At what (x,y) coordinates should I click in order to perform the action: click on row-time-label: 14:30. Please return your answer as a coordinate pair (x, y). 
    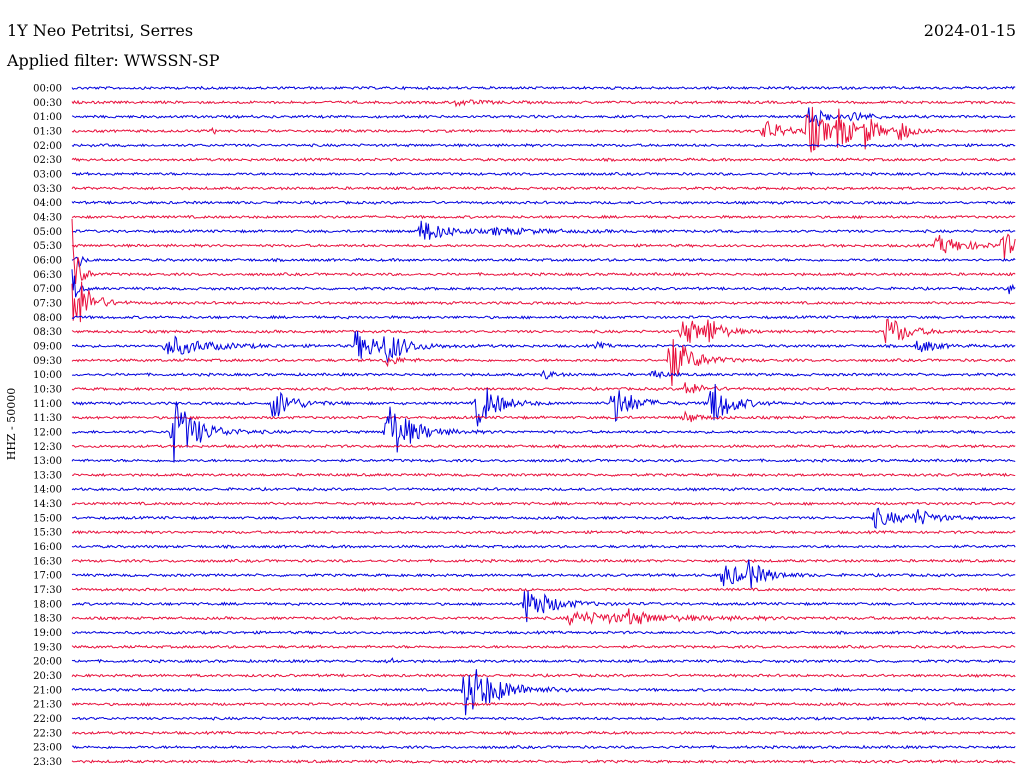
    Looking at the image, I should click on (47, 504).